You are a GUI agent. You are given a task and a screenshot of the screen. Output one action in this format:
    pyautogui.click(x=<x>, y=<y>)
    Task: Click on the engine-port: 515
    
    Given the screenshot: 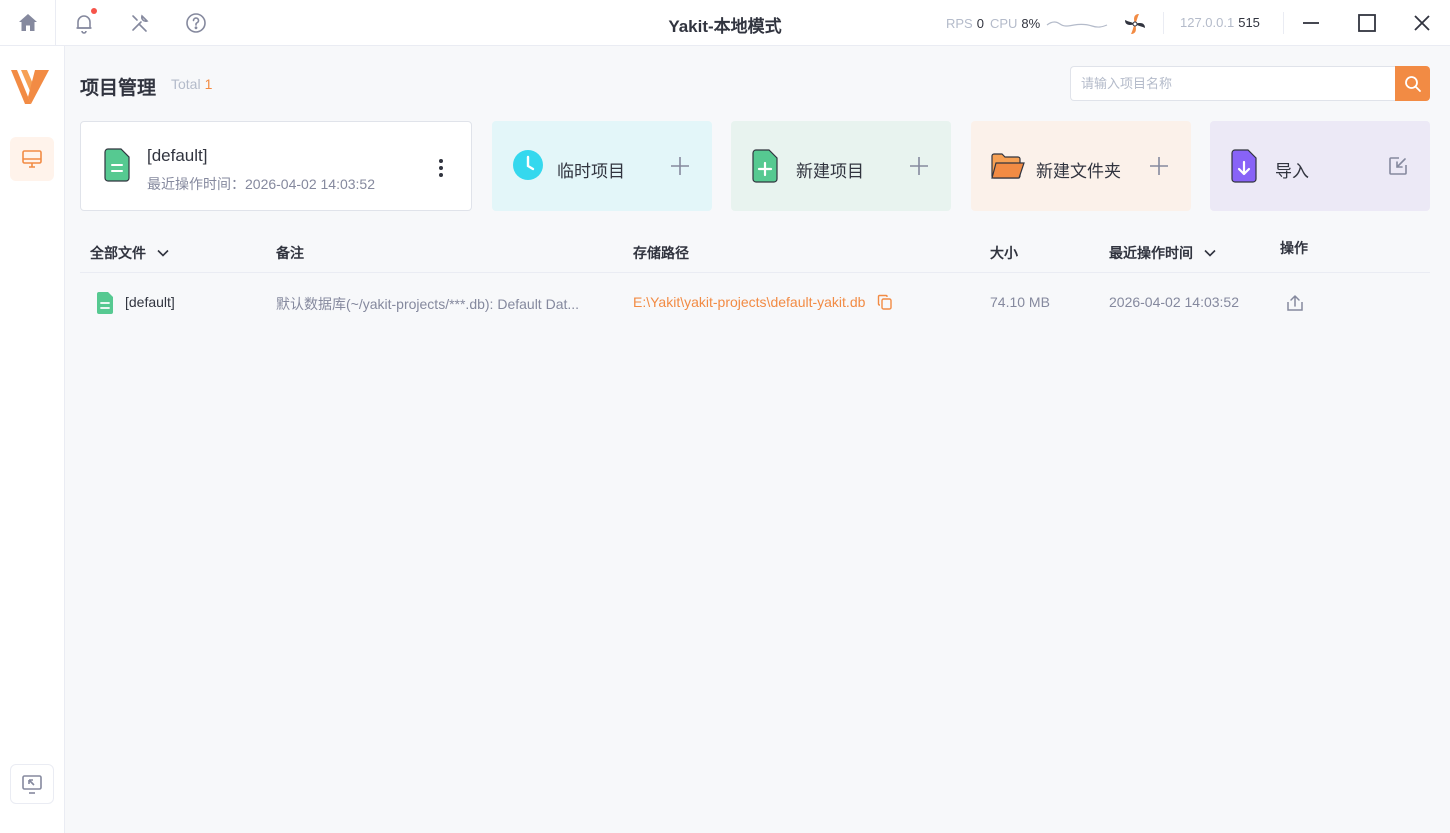 What is the action you would take?
    pyautogui.click(x=1249, y=22)
    